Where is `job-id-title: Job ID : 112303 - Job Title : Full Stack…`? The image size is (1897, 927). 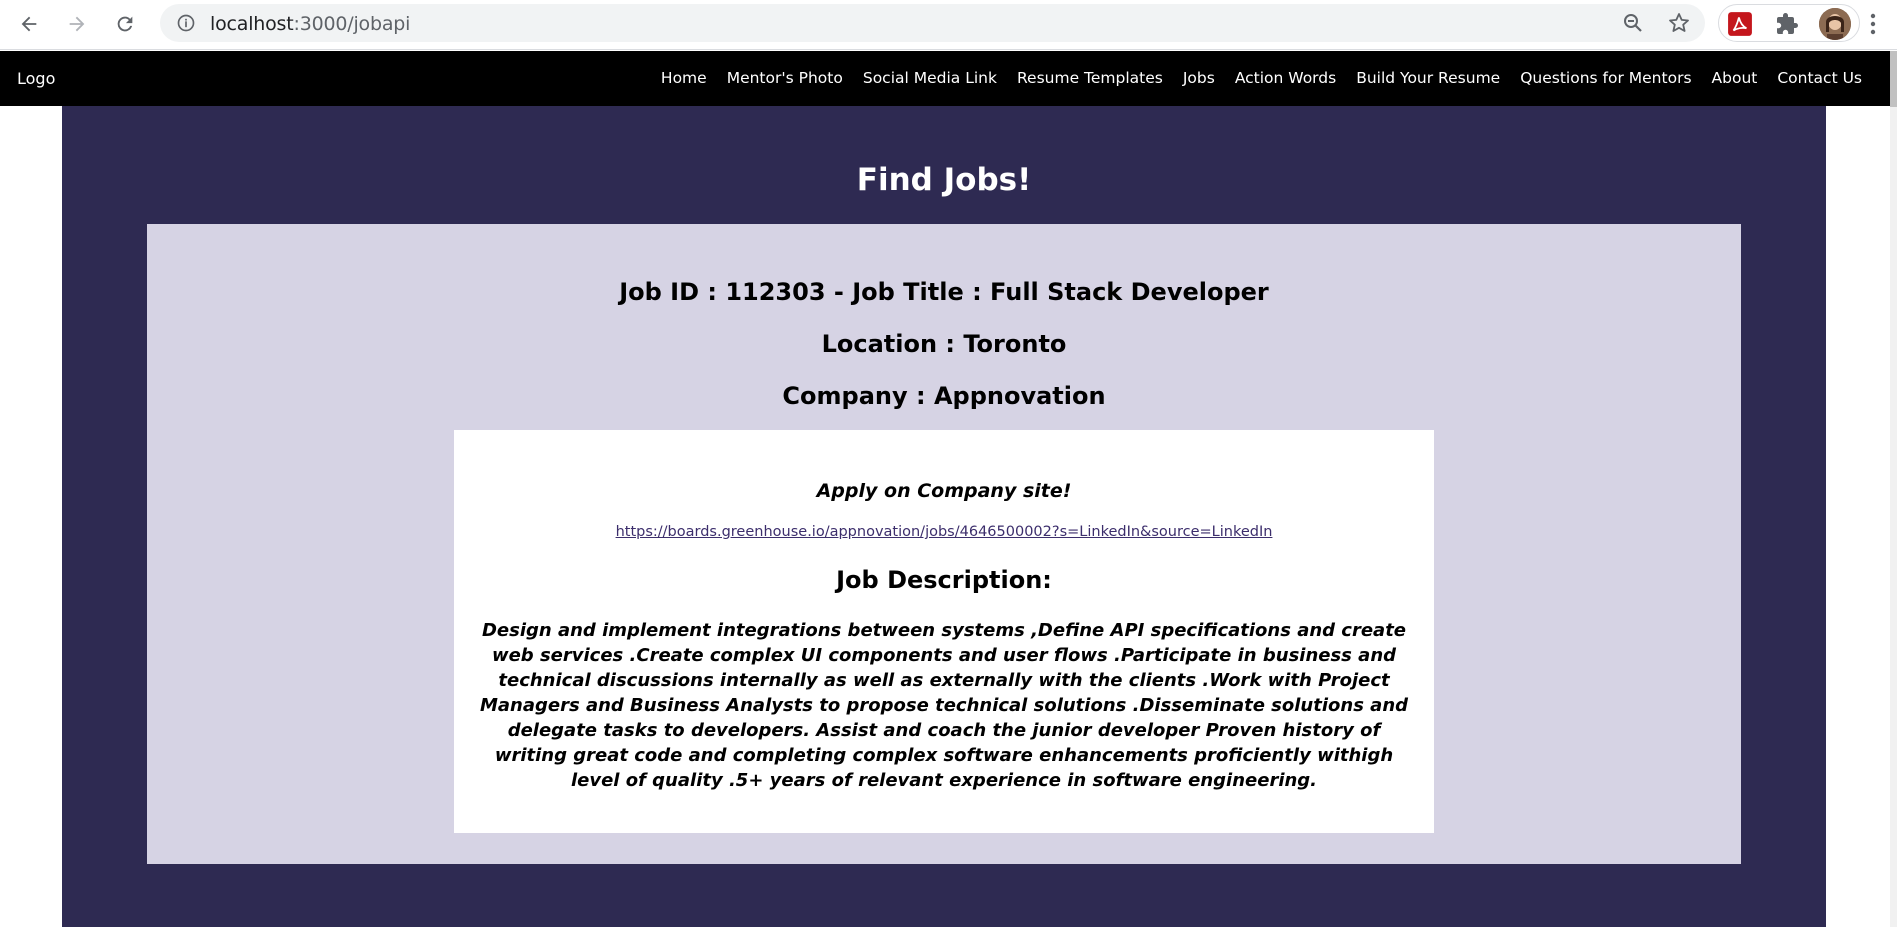 job-id-title: Job ID : 112303 - Job Title : Full Stack… is located at coordinates (944, 292).